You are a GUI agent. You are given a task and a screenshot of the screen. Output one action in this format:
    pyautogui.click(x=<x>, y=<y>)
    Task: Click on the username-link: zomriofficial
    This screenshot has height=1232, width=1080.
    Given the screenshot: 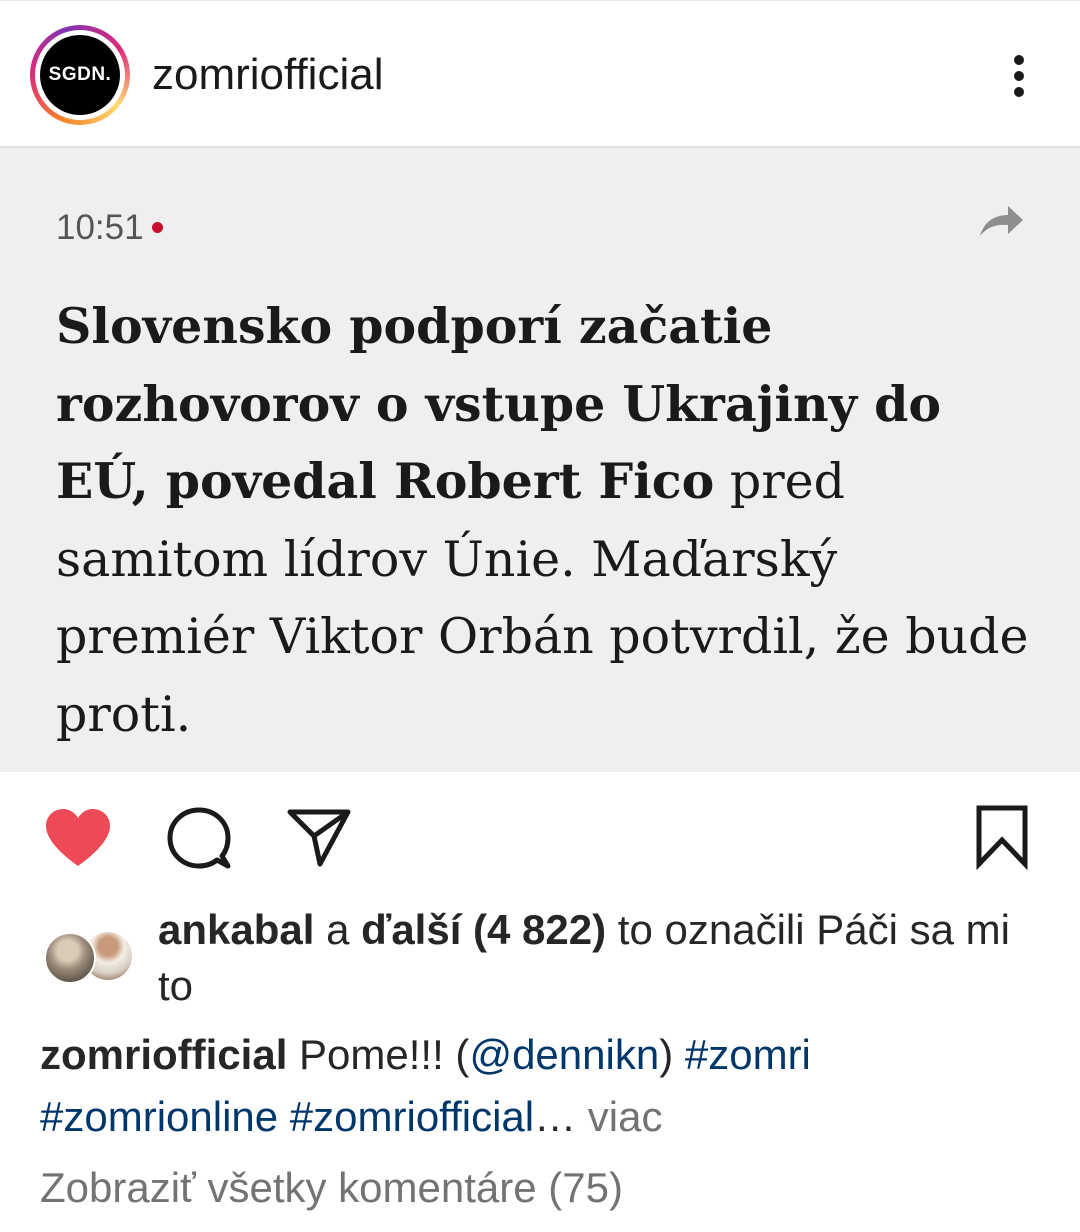 What is the action you would take?
    pyautogui.click(x=267, y=75)
    